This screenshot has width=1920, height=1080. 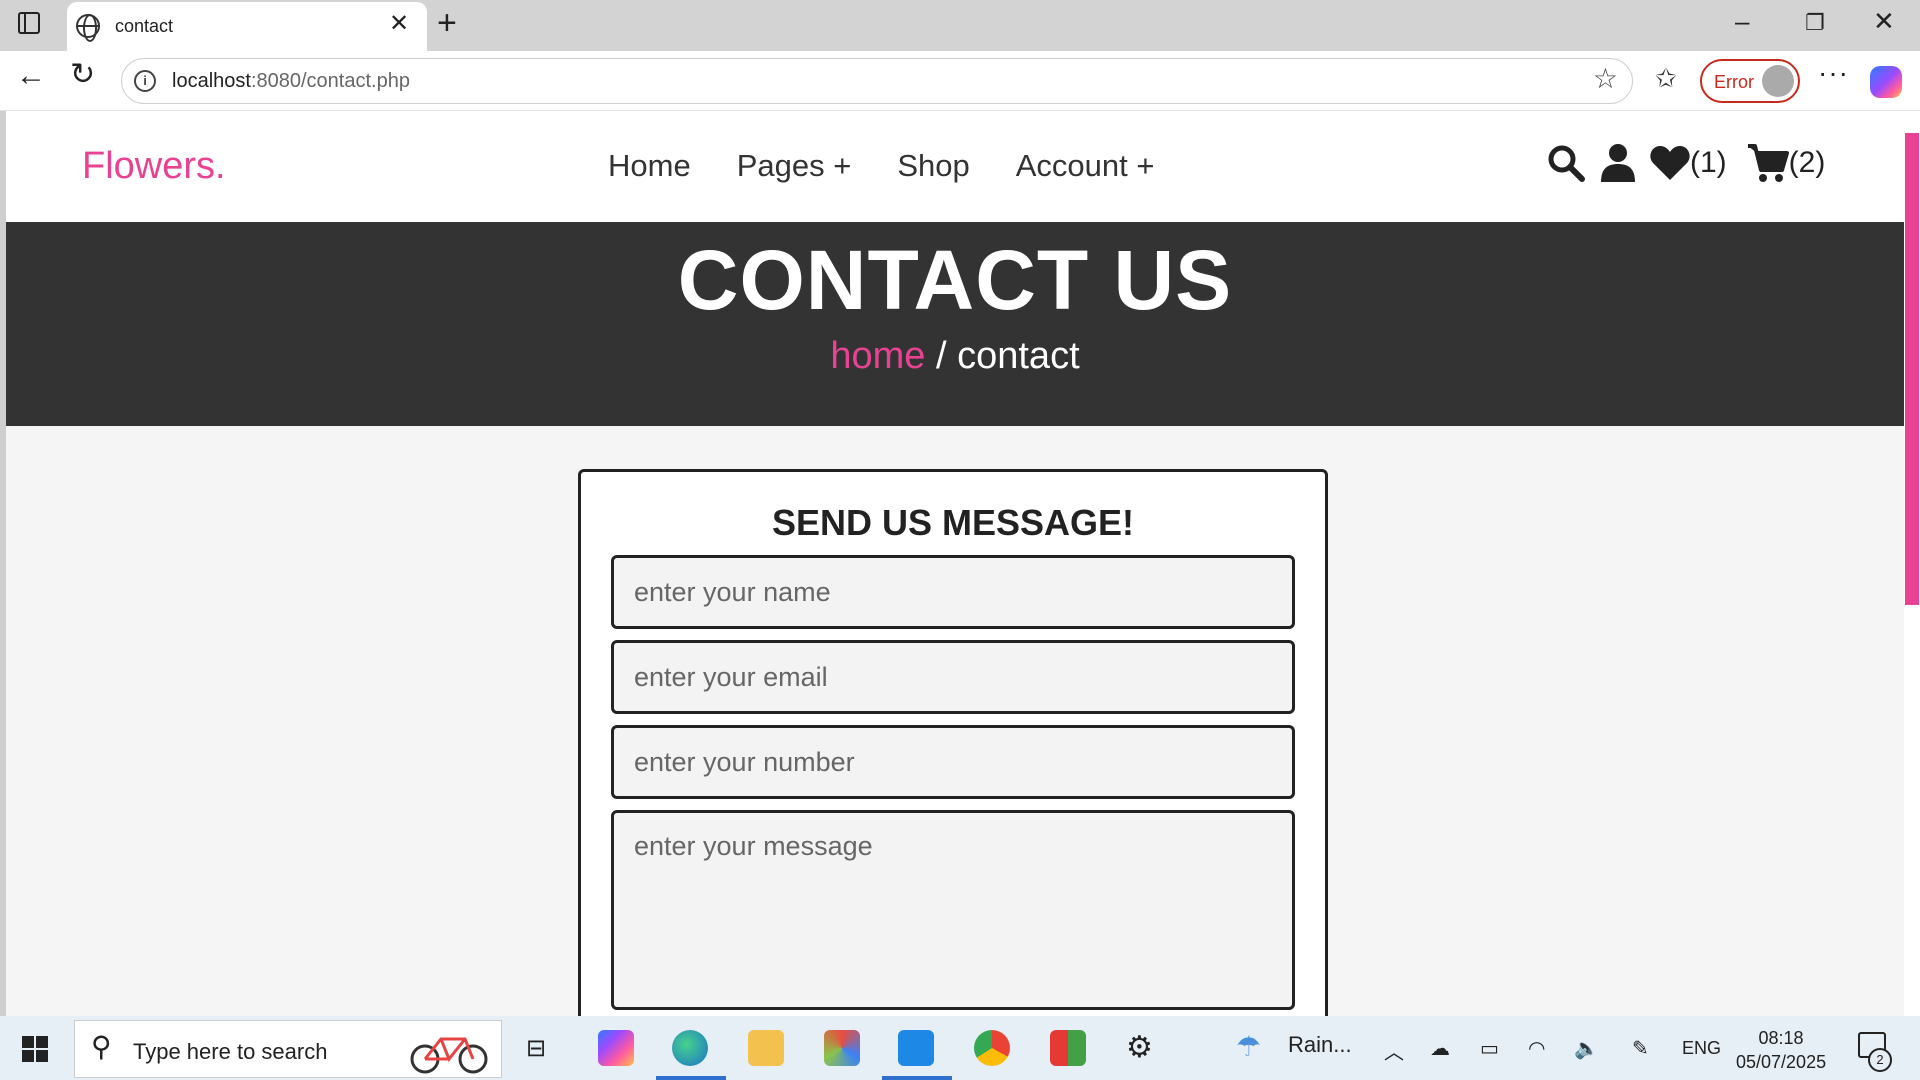 What do you see at coordinates (794, 166) in the screenshot?
I see `nav-pages: Pages +` at bounding box center [794, 166].